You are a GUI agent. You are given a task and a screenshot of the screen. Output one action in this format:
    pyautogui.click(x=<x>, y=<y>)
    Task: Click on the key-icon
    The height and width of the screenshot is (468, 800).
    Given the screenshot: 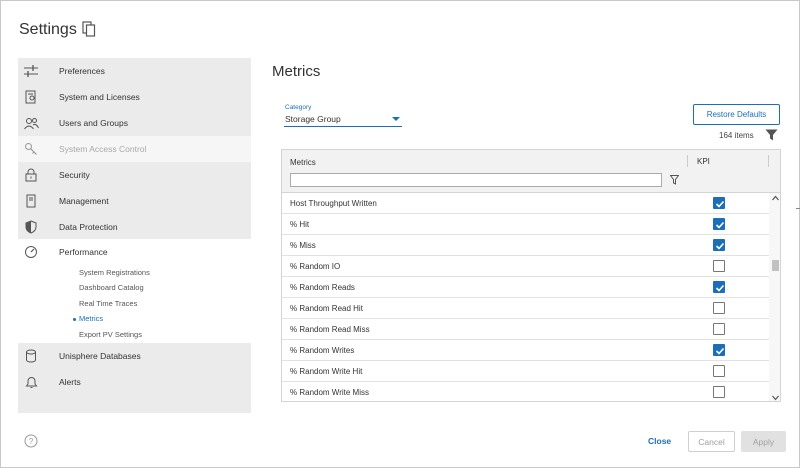 What is the action you would take?
    pyautogui.click(x=31, y=149)
    